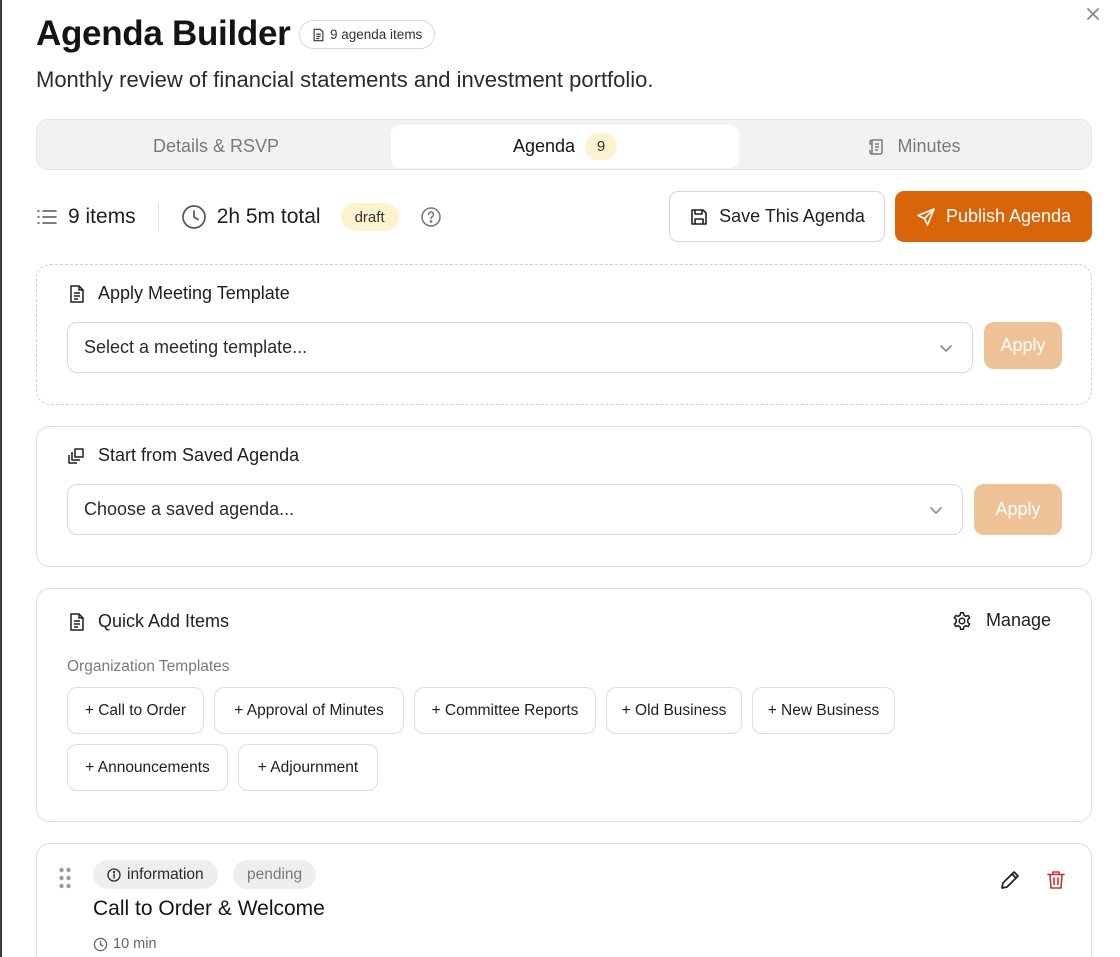  What do you see at coordinates (114, 874) in the screenshot?
I see `info-icon` at bounding box center [114, 874].